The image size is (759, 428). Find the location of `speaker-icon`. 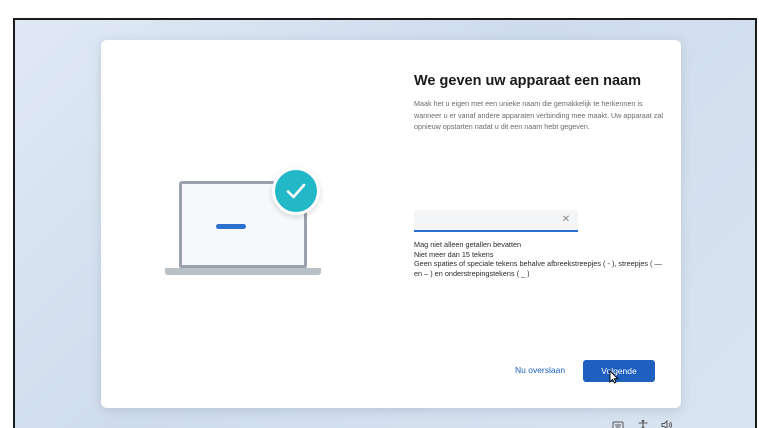

speaker-icon is located at coordinates (667, 423).